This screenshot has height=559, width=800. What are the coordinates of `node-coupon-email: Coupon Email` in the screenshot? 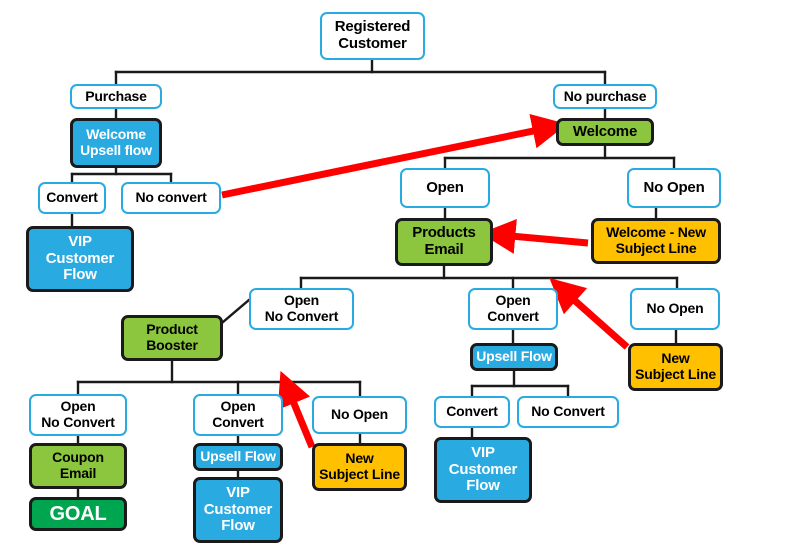 It's located at (78, 466).